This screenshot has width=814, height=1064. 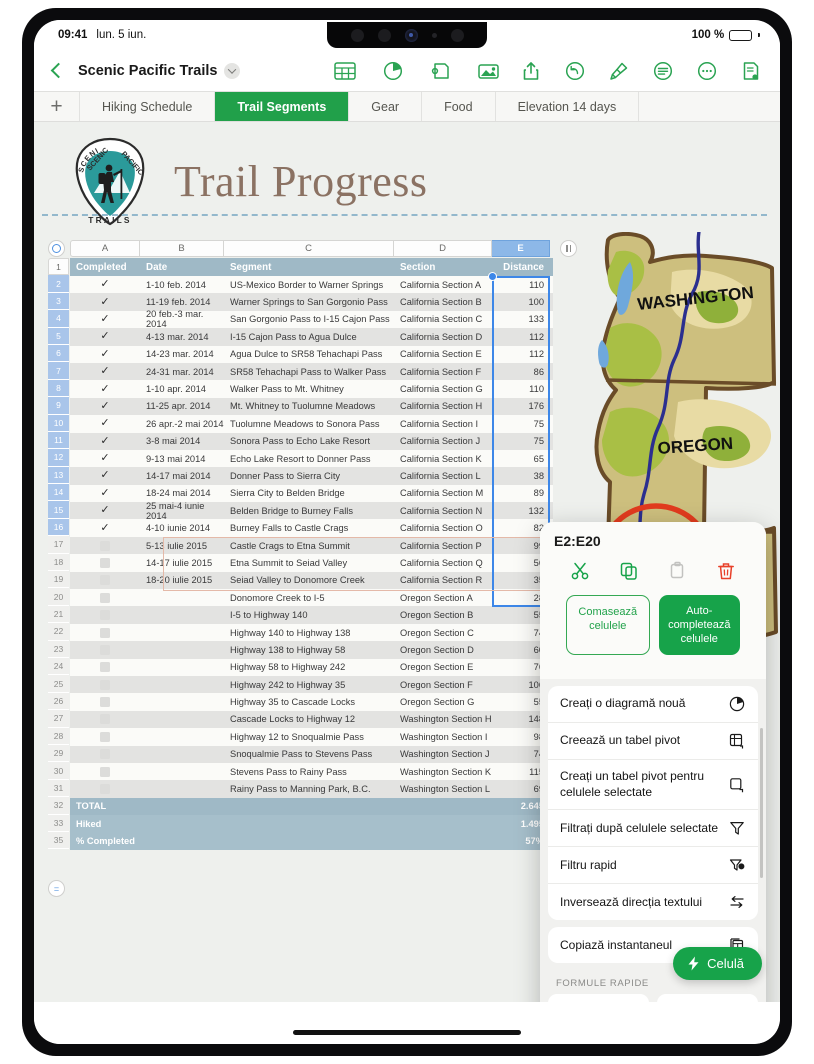 I want to click on row-header-31: 31, so click(x=58, y=788).